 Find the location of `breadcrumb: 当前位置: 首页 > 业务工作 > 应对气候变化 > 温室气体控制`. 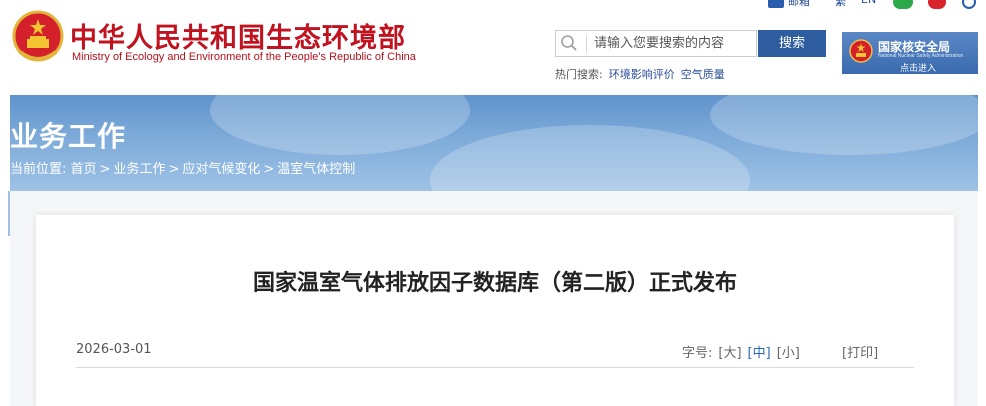

breadcrumb: 当前位置: 首页 > 业务工作 > 应对气候变化 > 温室气体控制 is located at coordinates (182, 167).